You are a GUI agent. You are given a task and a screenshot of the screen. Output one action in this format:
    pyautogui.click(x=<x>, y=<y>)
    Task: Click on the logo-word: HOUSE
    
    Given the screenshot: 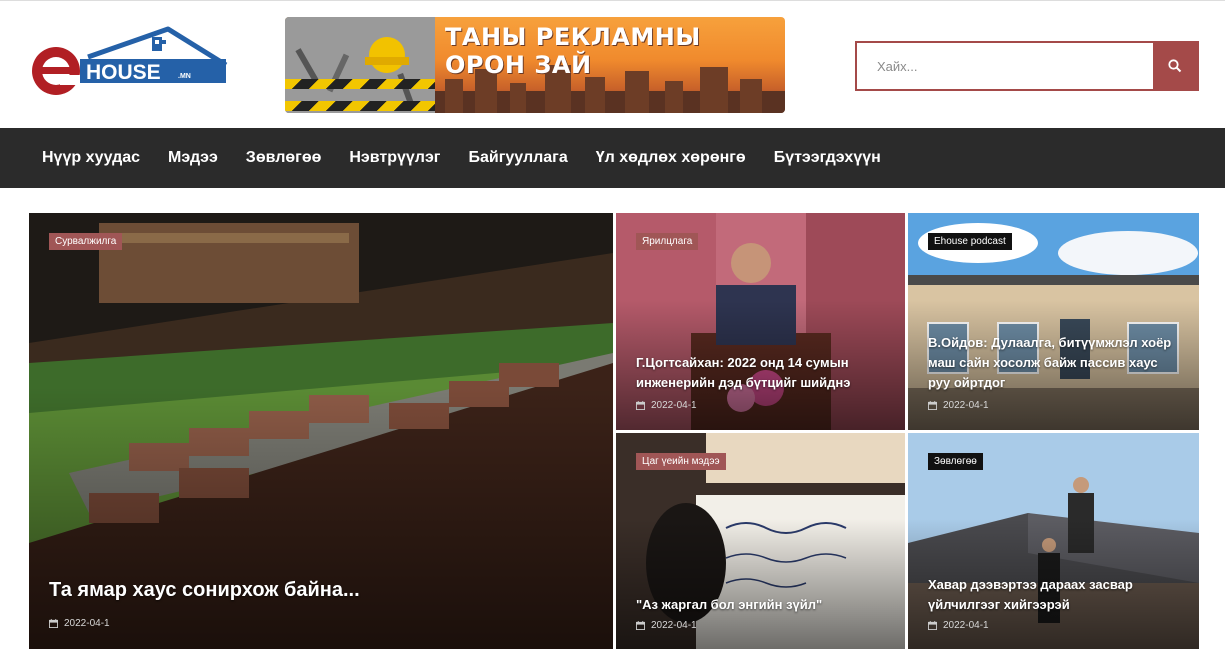 What is the action you would take?
    pyautogui.click(x=123, y=72)
    